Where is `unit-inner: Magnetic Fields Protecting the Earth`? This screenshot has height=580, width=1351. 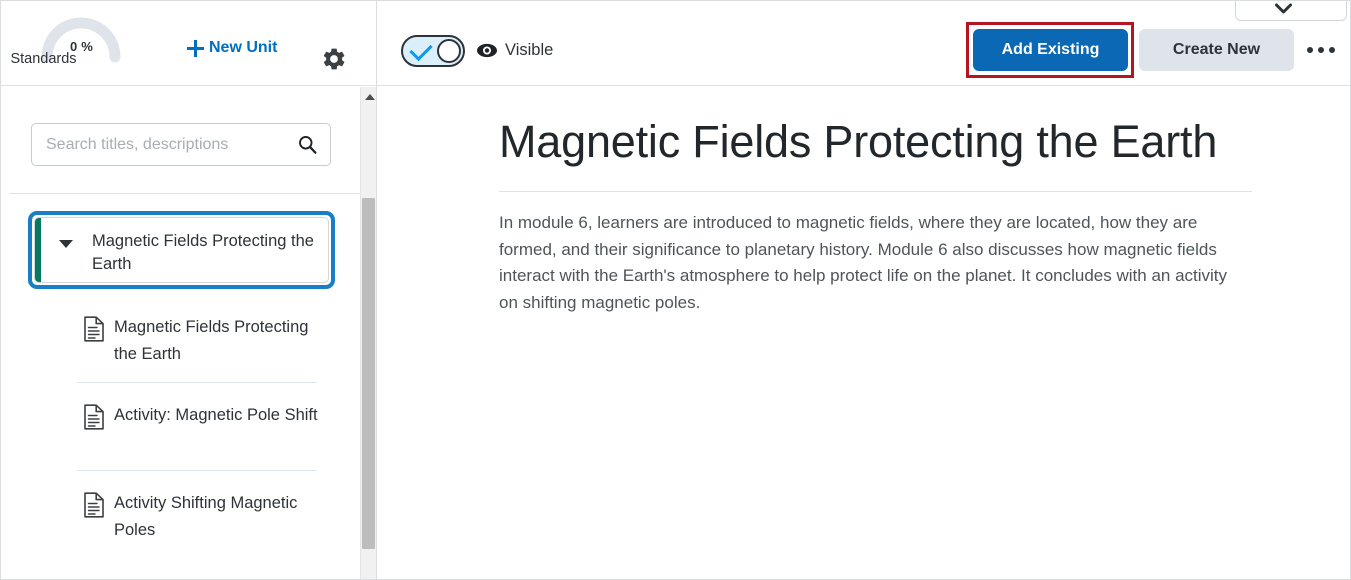 unit-inner: Magnetic Fields Protecting the Earth is located at coordinates (181, 250).